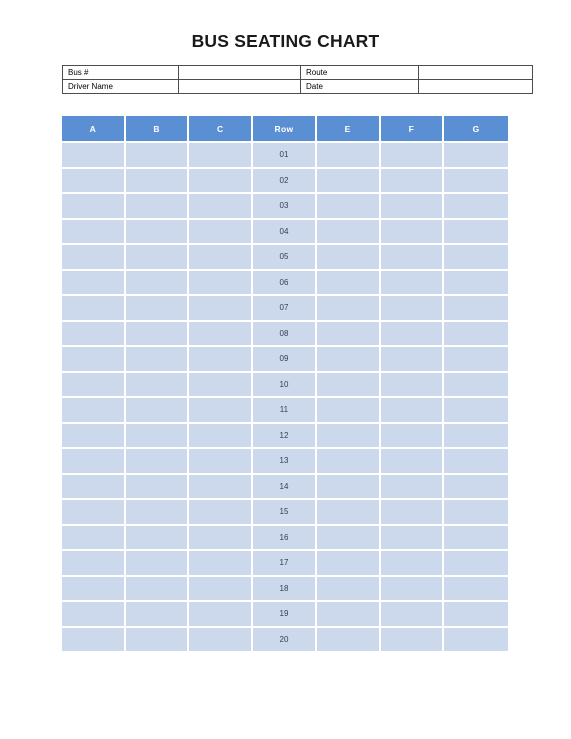 The image size is (571, 739). Describe the element at coordinates (348, 639) in the screenshot. I see `seat-cell-e20` at that location.